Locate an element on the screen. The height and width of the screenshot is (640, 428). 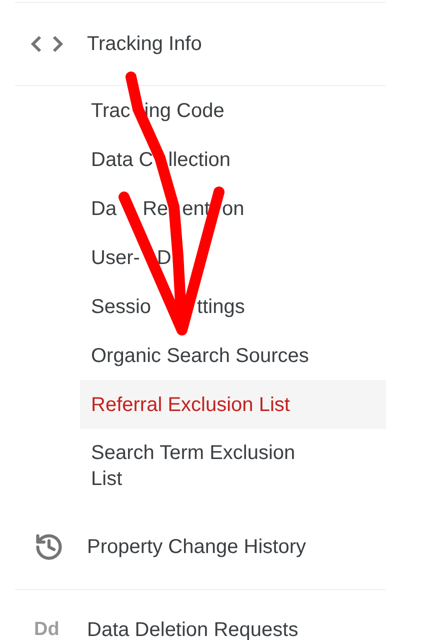
menu-item: Trac ing Code is located at coordinates (233, 110).